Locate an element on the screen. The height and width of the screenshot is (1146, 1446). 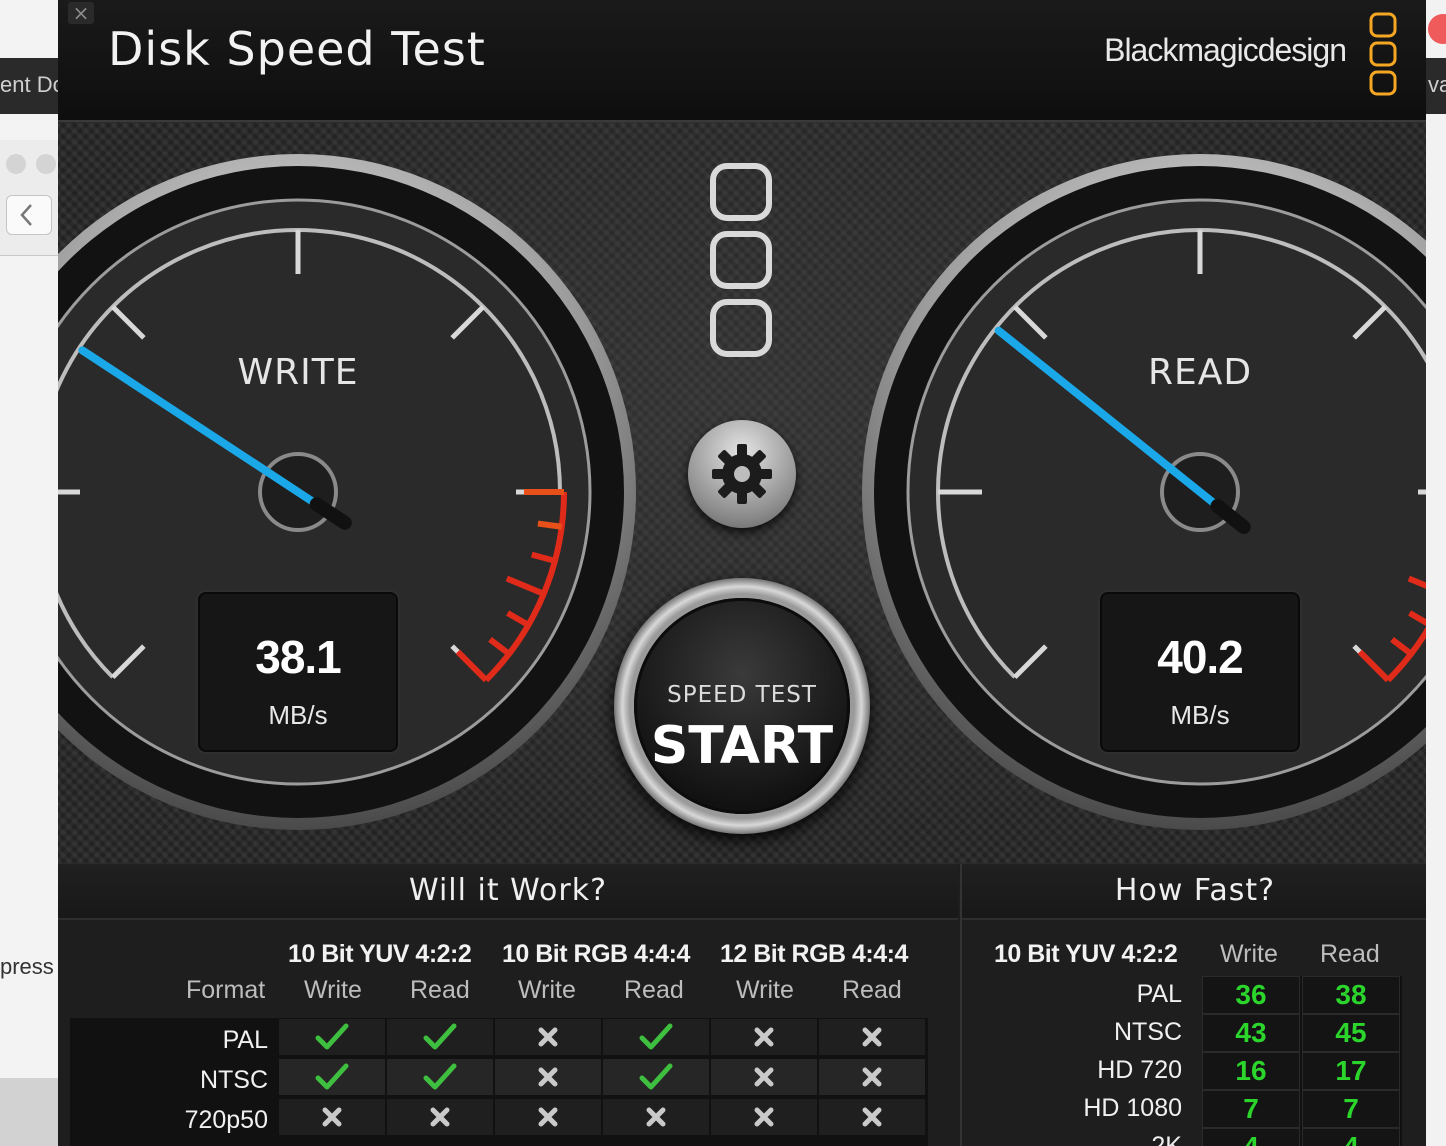
fps-write-value: 4 is located at coordinates (1251, 1137).